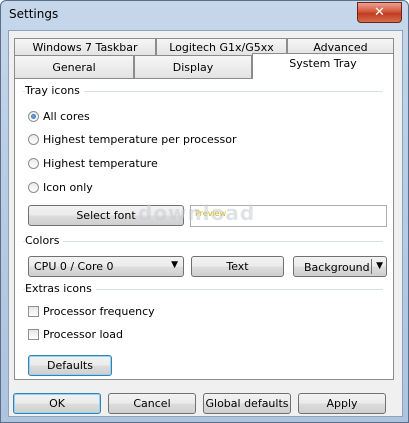 Image resolution: width=409 pixels, height=423 pixels. I want to click on close-button: ✕, so click(379, 12).